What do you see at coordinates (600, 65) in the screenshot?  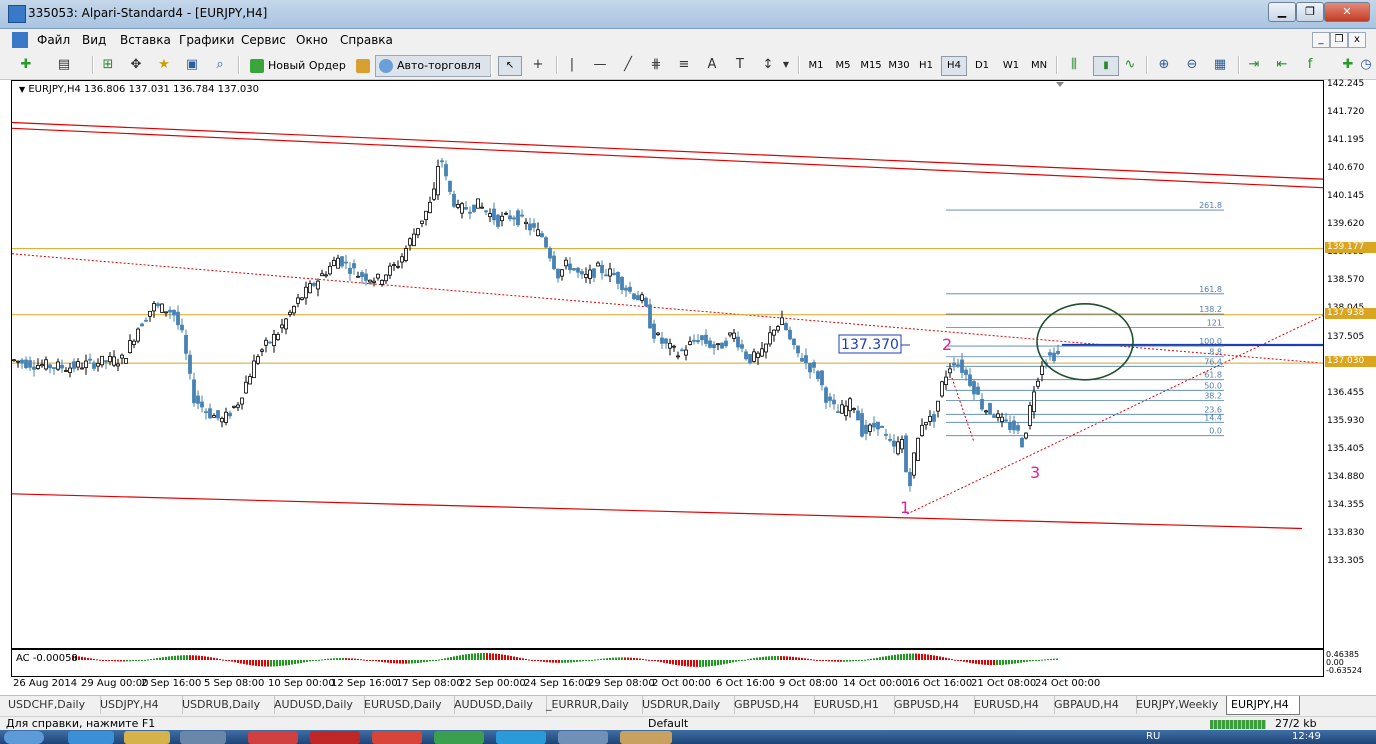 I see `horizontal-line-icon: —` at bounding box center [600, 65].